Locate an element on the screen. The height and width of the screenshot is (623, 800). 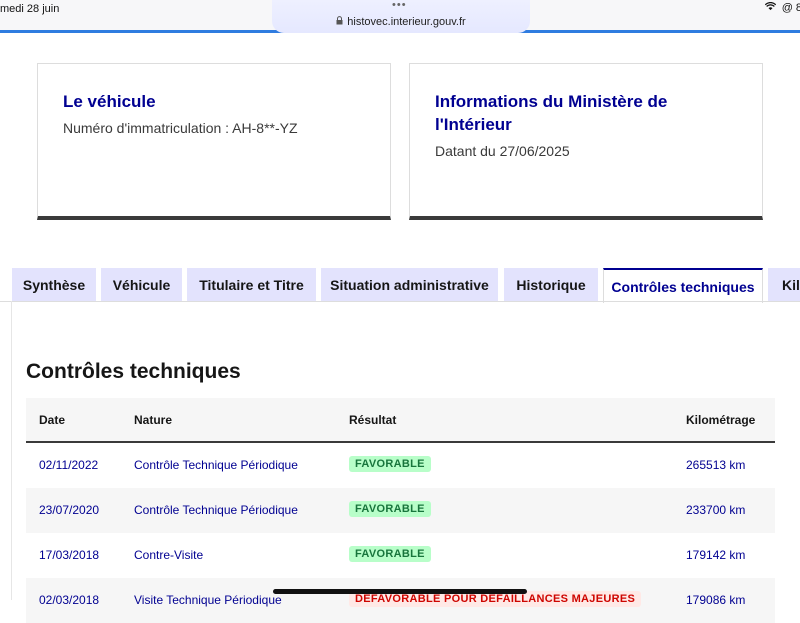
registration-number: Numéro d'immatriculation : AH-8**-YZ is located at coordinates (180, 128).